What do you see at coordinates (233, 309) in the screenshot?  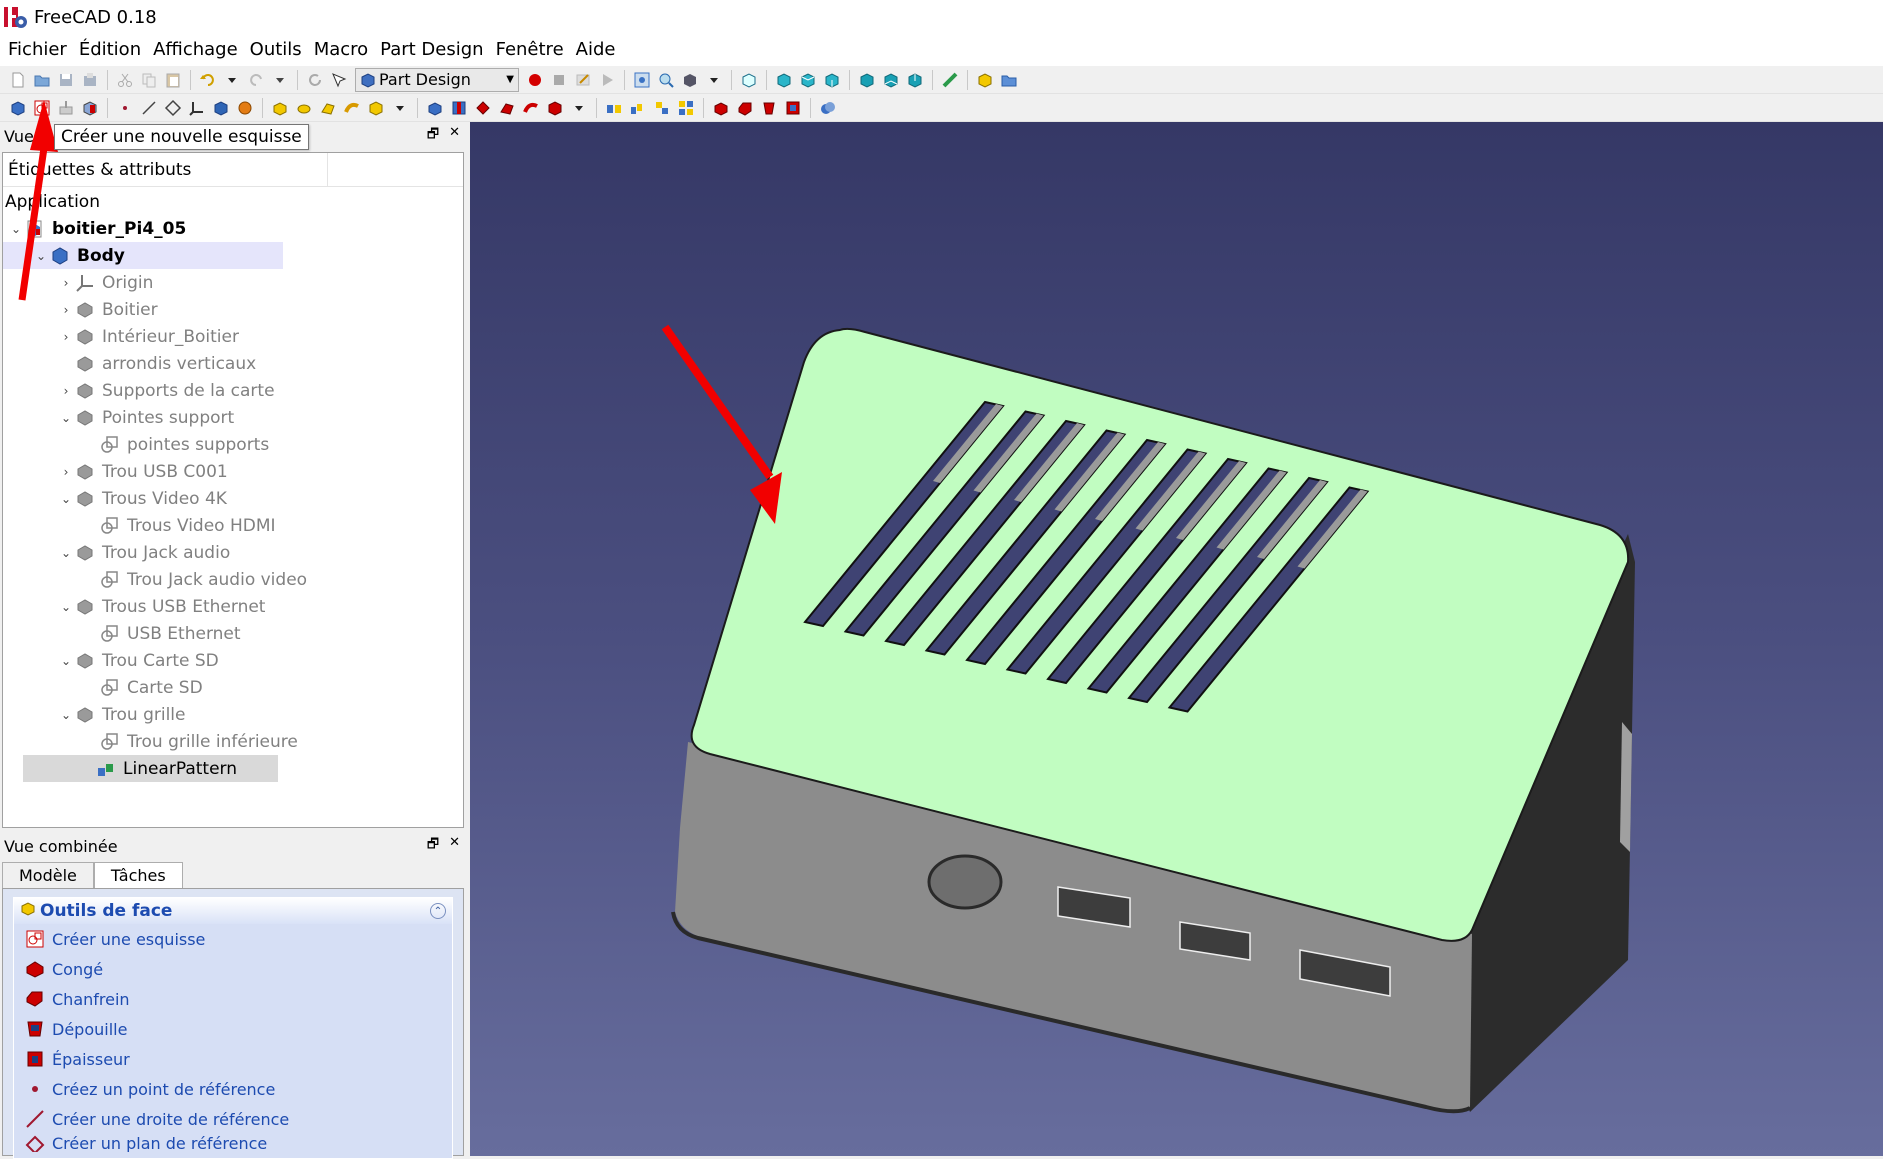 I see `tree-item: › Boitier` at bounding box center [233, 309].